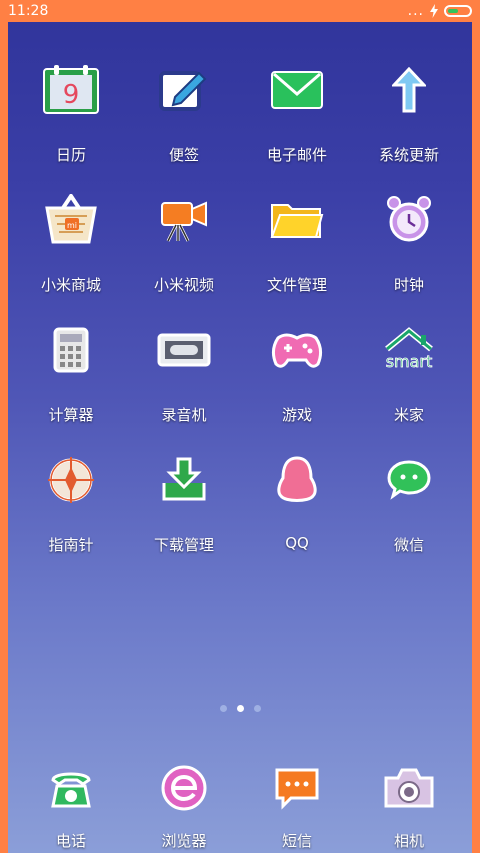 The width and height of the screenshot is (480, 853). What do you see at coordinates (297, 350) in the screenshot?
I see `gamepad-icon` at bounding box center [297, 350].